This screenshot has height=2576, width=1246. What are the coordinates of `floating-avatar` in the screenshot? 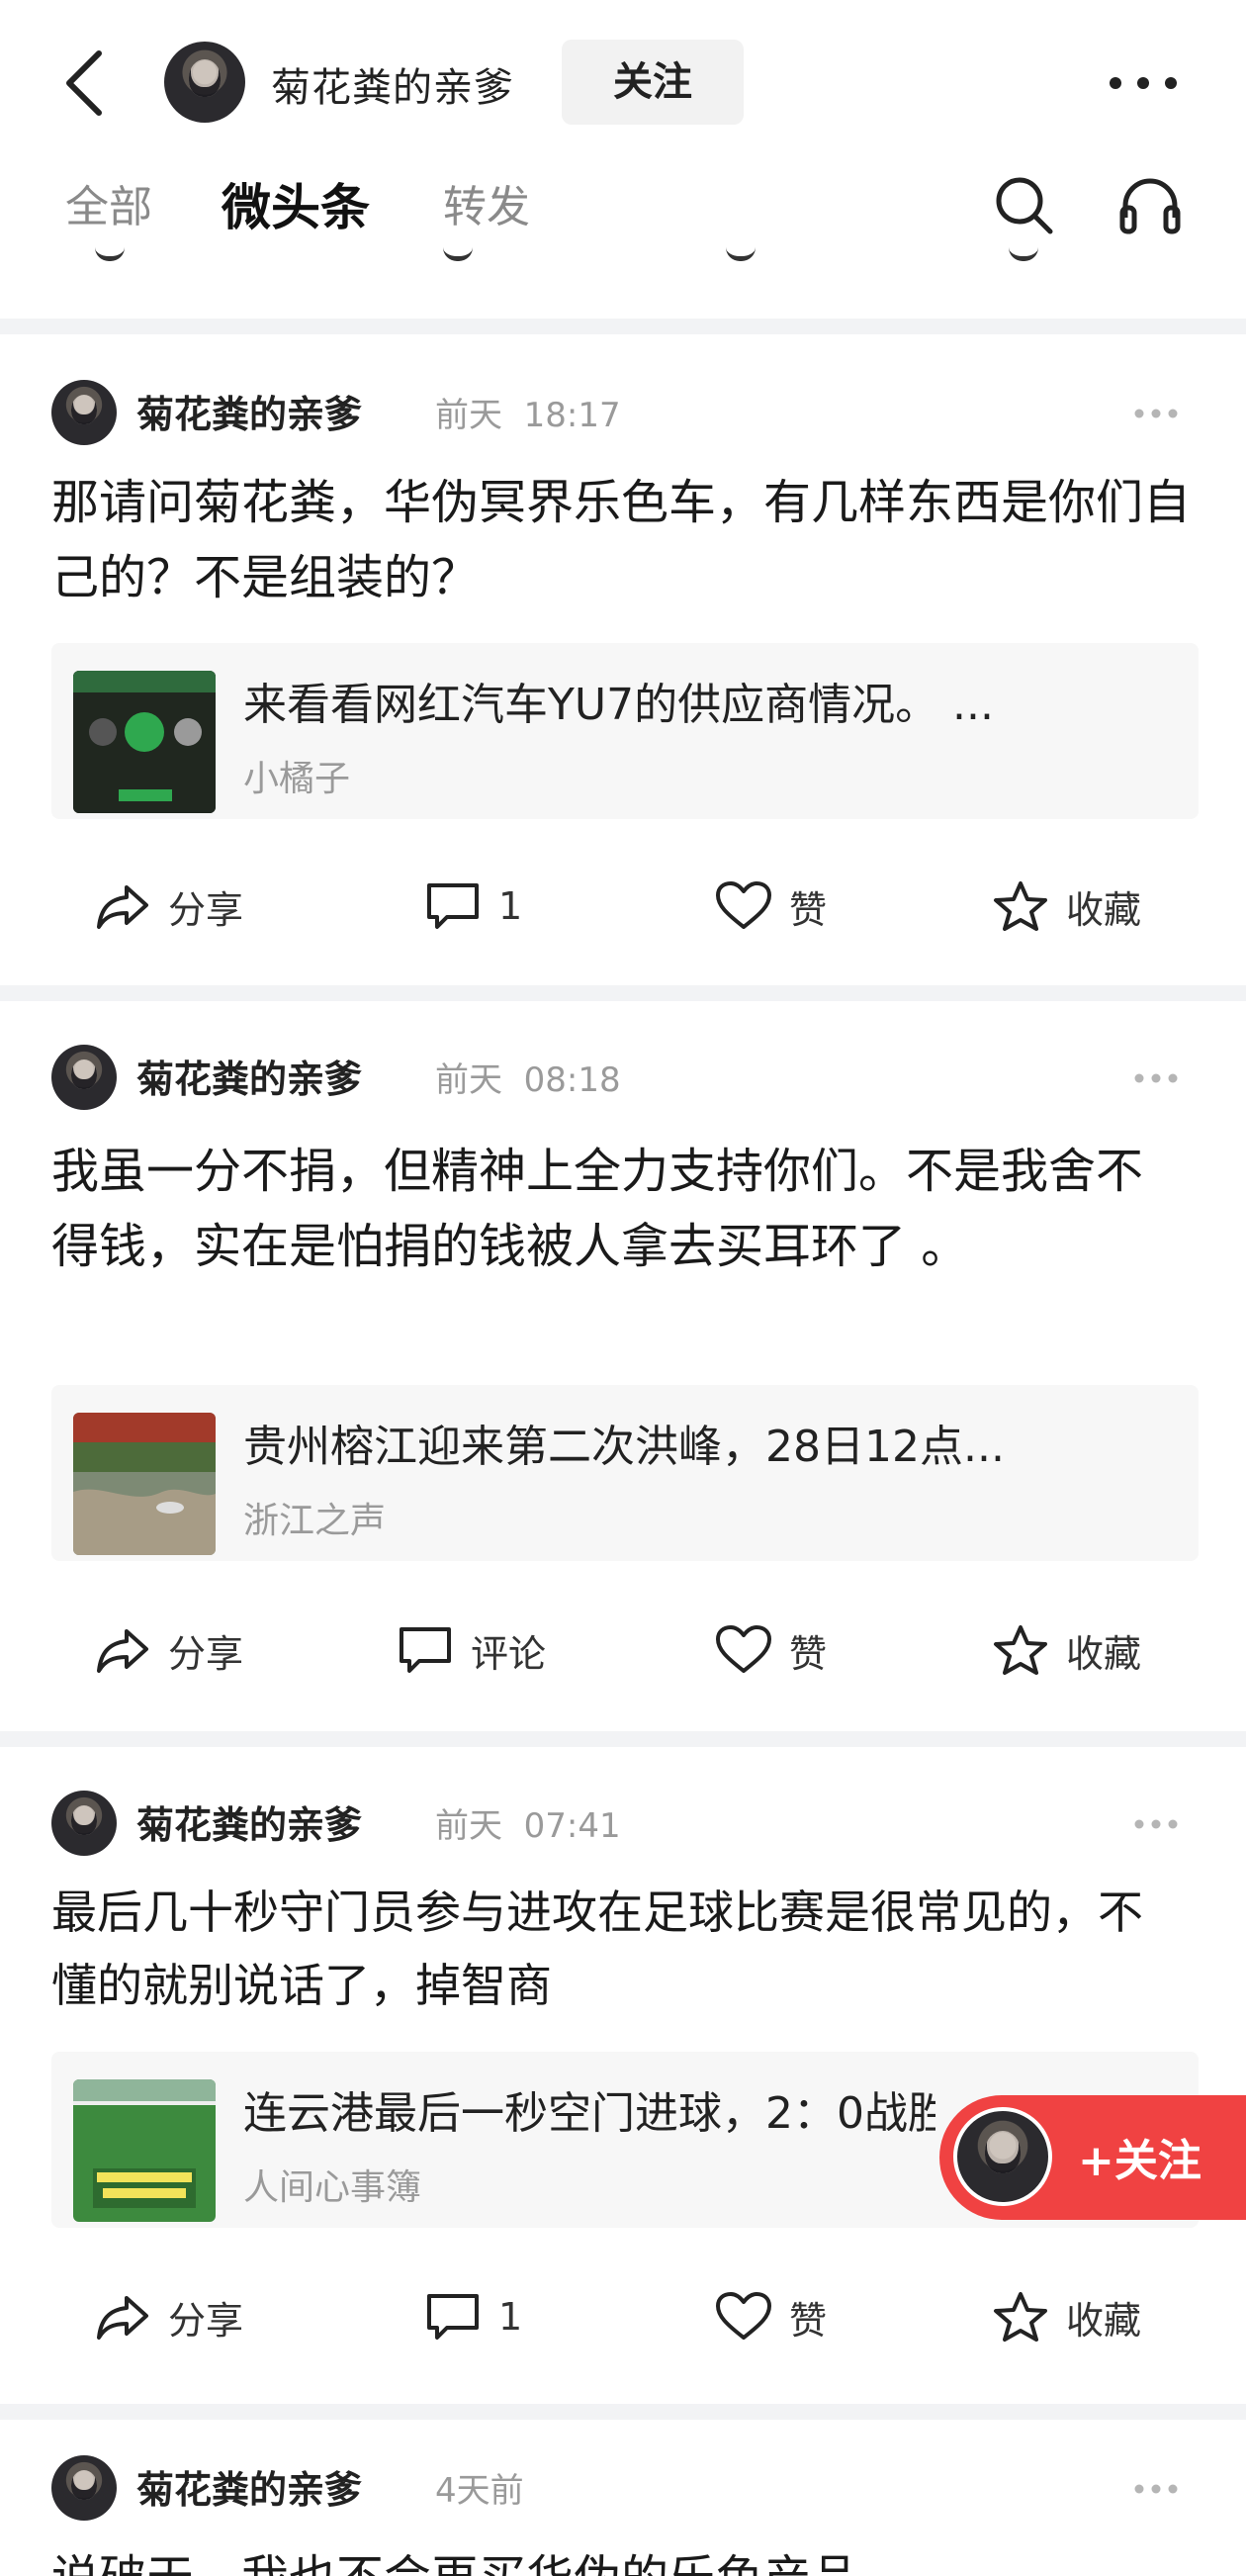 It's located at (1003, 2156).